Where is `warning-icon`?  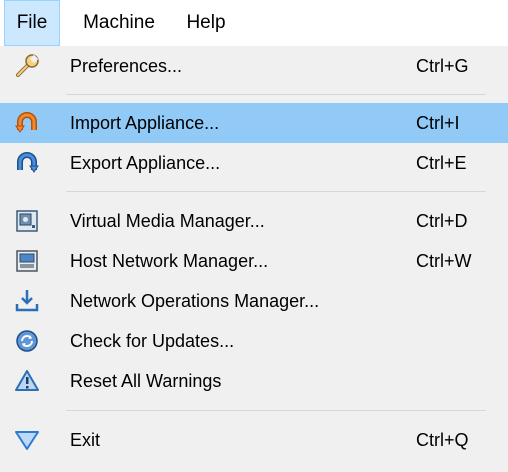
warning-icon is located at coordinates (27, 381).